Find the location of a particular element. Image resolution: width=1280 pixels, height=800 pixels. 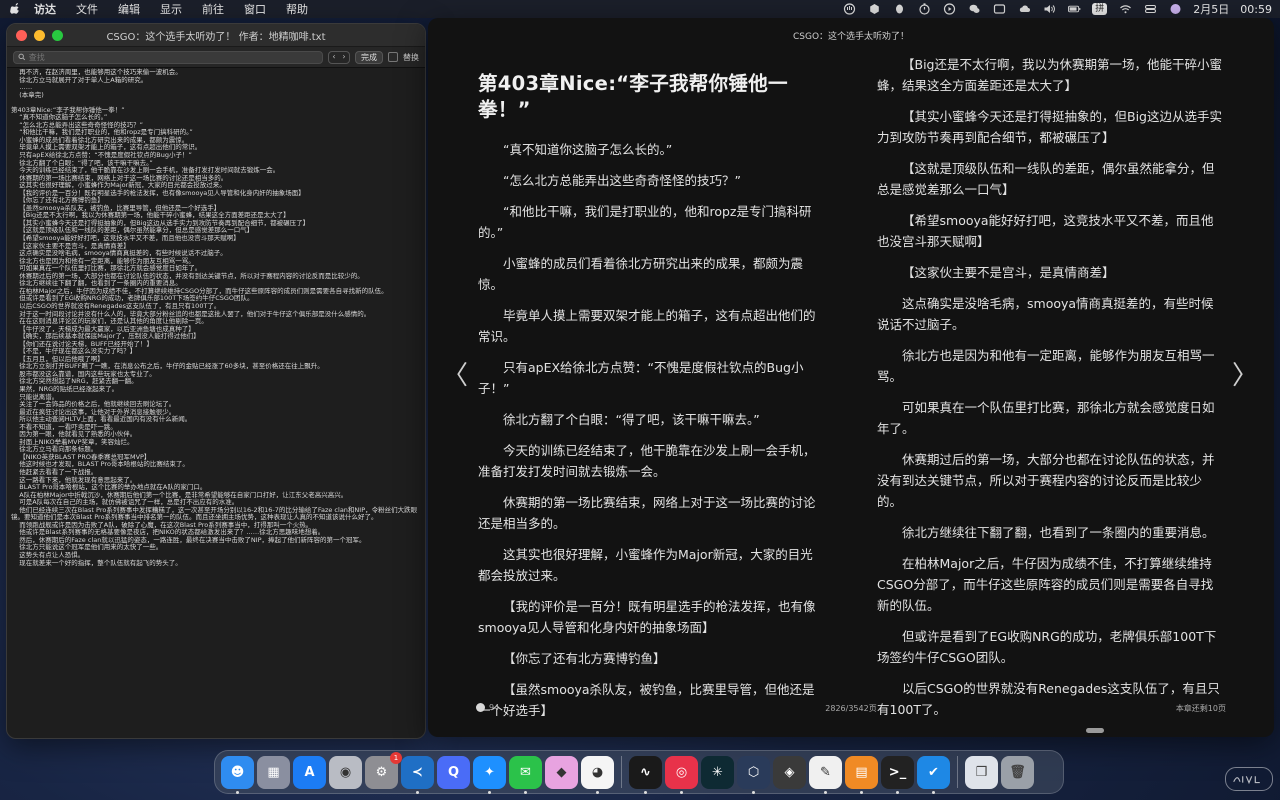

close-button is located at coordinates (21, 35).